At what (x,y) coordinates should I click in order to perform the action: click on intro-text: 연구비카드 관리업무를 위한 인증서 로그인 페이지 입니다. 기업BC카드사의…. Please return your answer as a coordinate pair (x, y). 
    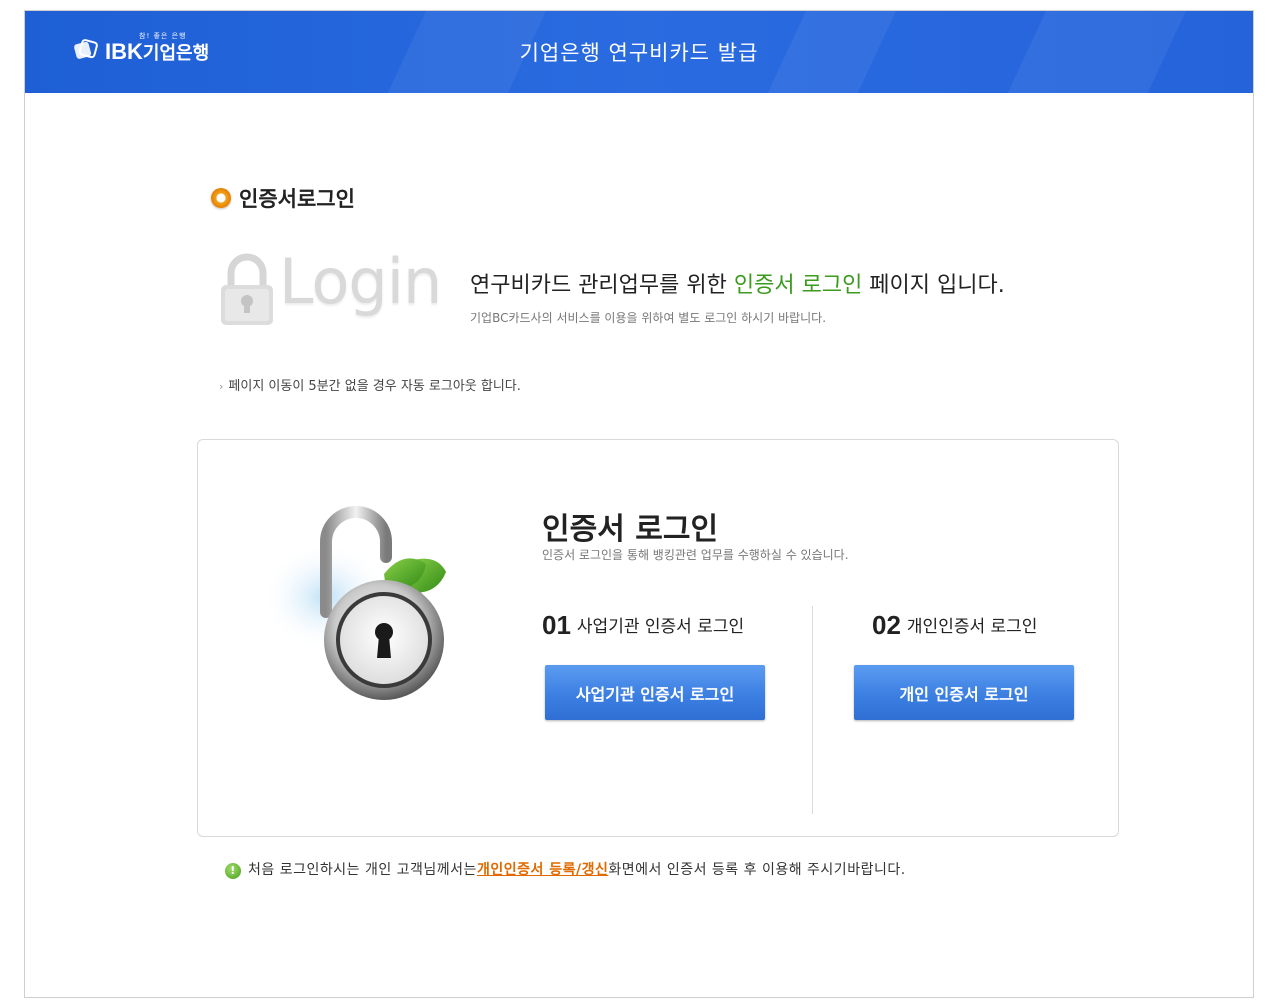
    Looking at the image, I should click on (737, 296).